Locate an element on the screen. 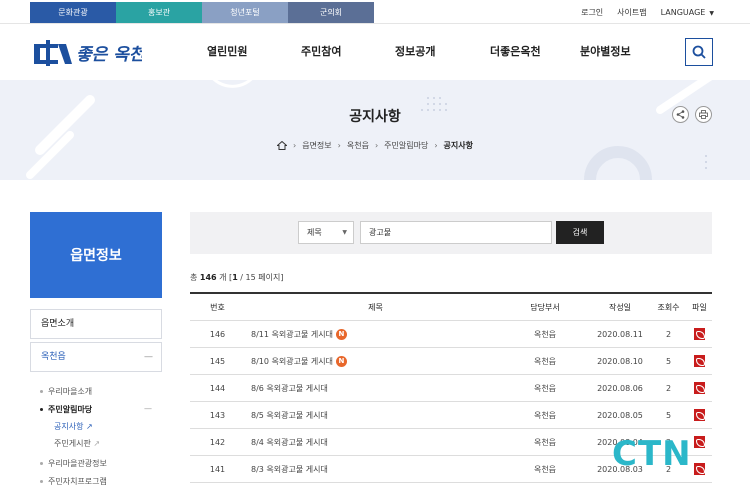  print-icon is located at coordinates (703, 114).